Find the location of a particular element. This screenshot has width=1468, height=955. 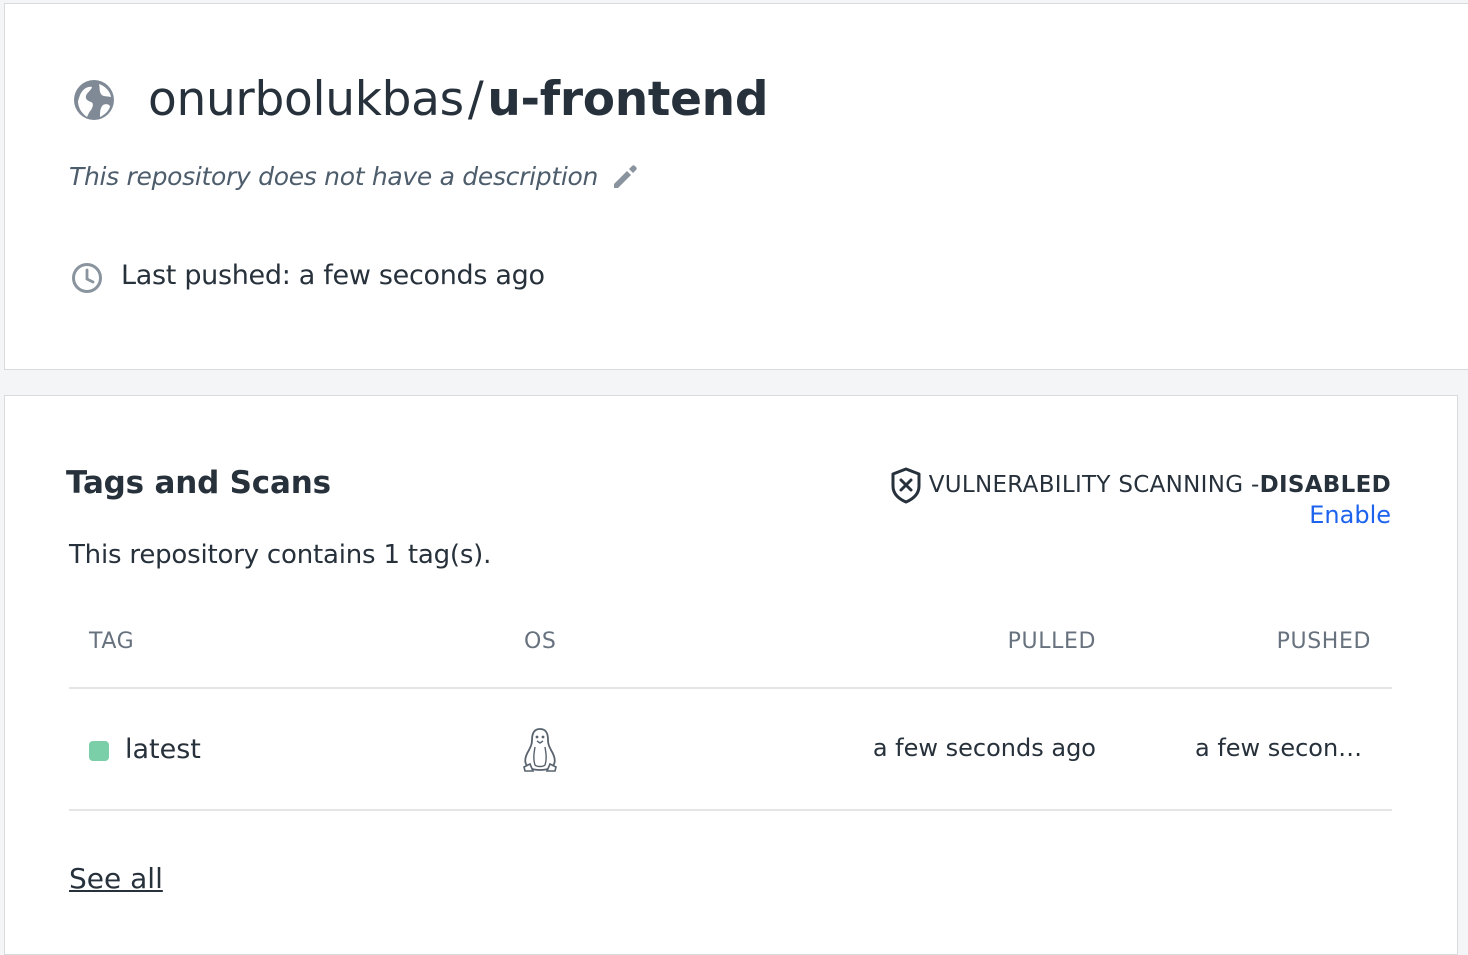

tag-count-text: This repository contains 1 tag(s). is located at coordinates (280, 555).